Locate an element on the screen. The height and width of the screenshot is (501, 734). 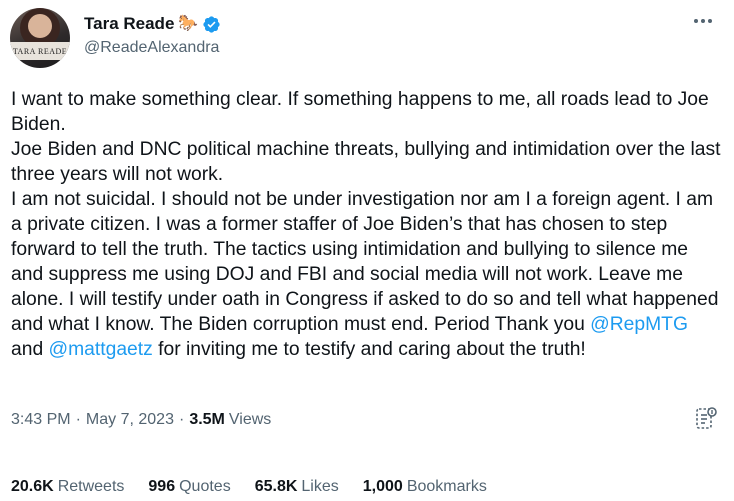
avatar-face is located at coordinates (40, 26).